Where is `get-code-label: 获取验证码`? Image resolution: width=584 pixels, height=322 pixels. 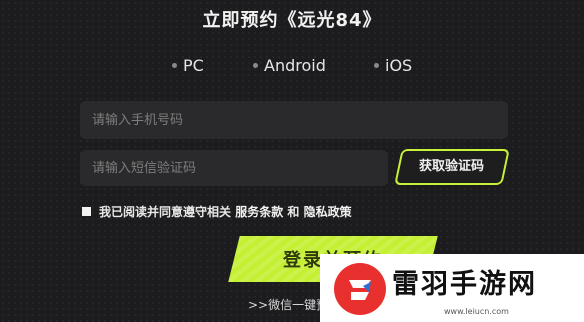 get-code-label: 获取验证码 is located at coordinates (452, 166).